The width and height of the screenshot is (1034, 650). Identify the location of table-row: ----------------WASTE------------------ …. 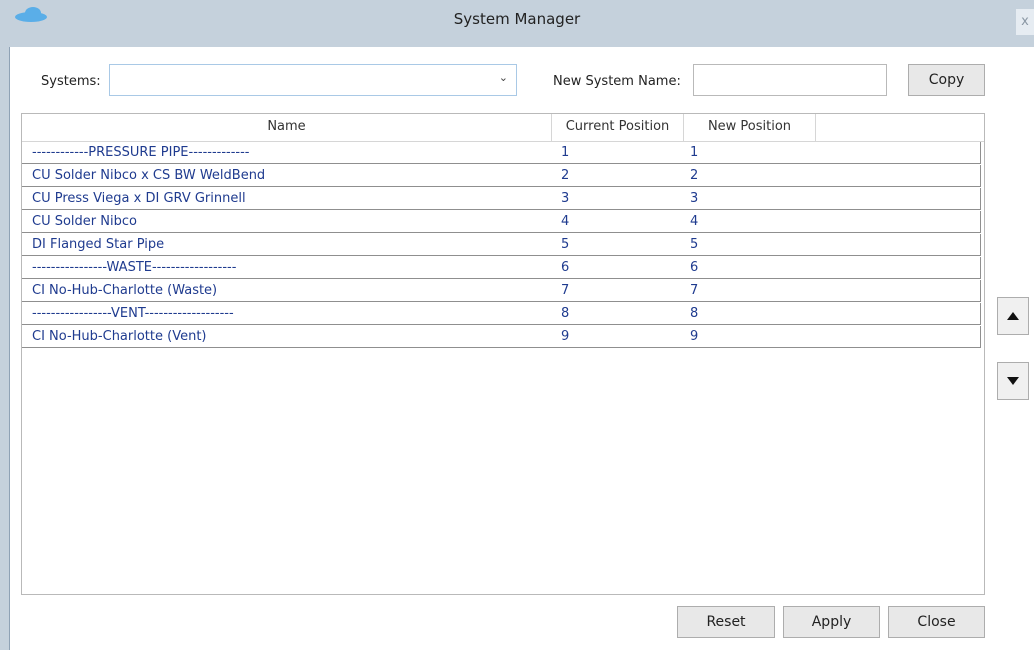
(501, 268).